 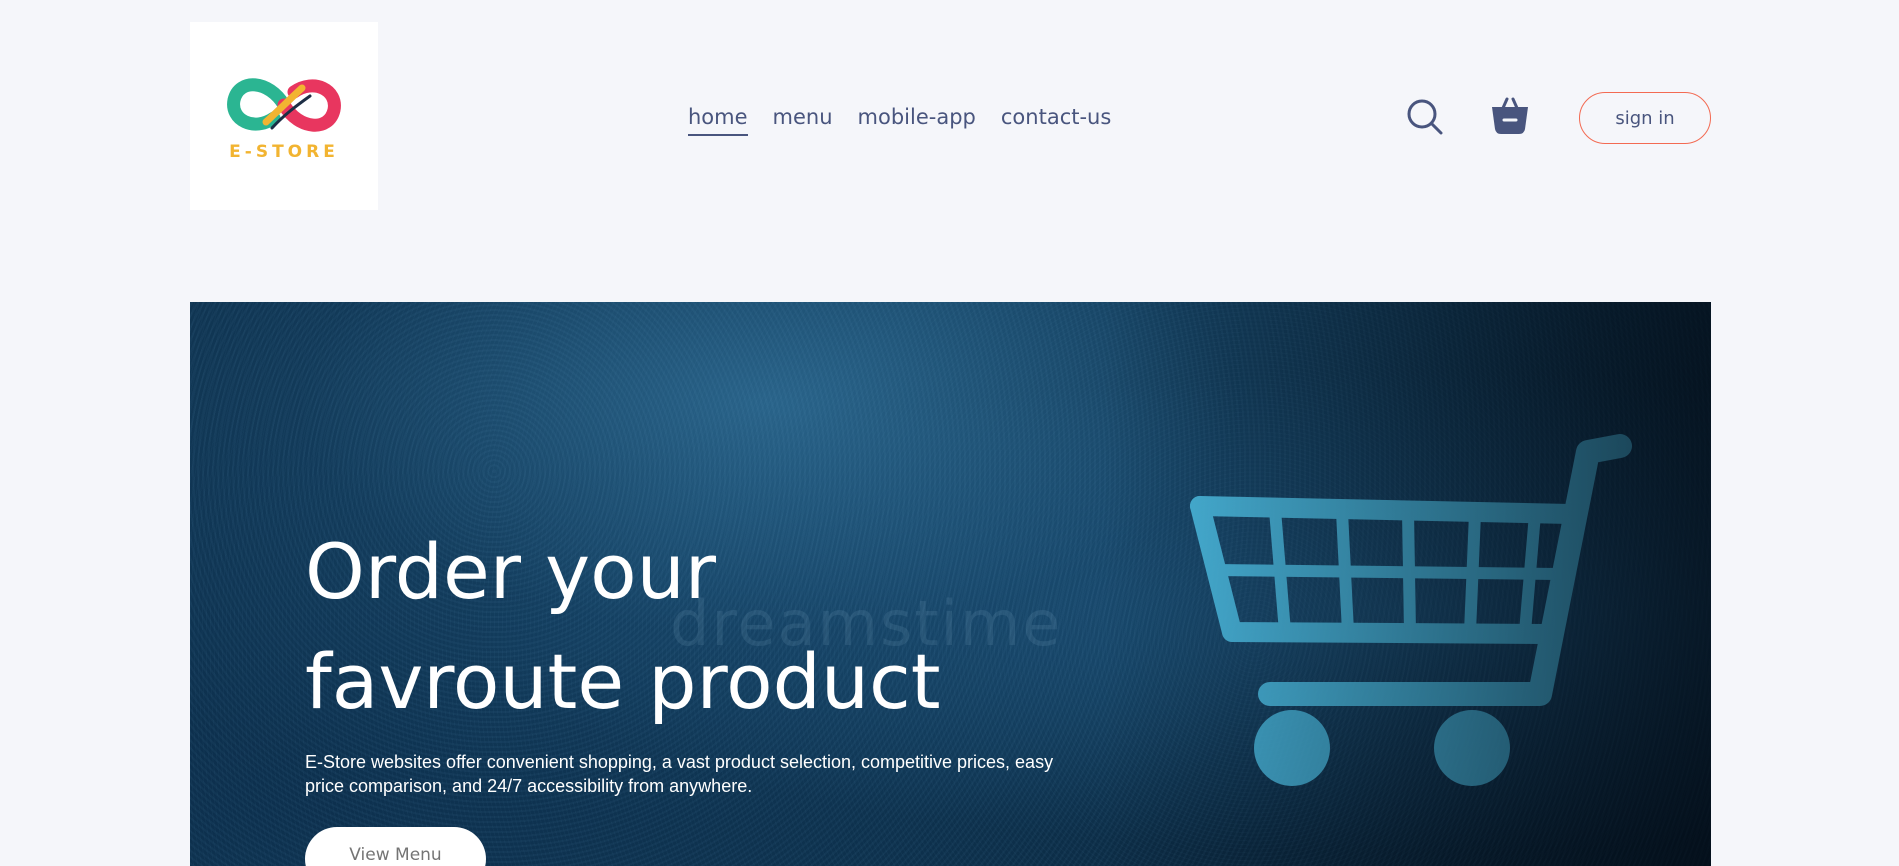 I want to click on nav-item-contact-us: contact-us, so click(x=1056, y=118).